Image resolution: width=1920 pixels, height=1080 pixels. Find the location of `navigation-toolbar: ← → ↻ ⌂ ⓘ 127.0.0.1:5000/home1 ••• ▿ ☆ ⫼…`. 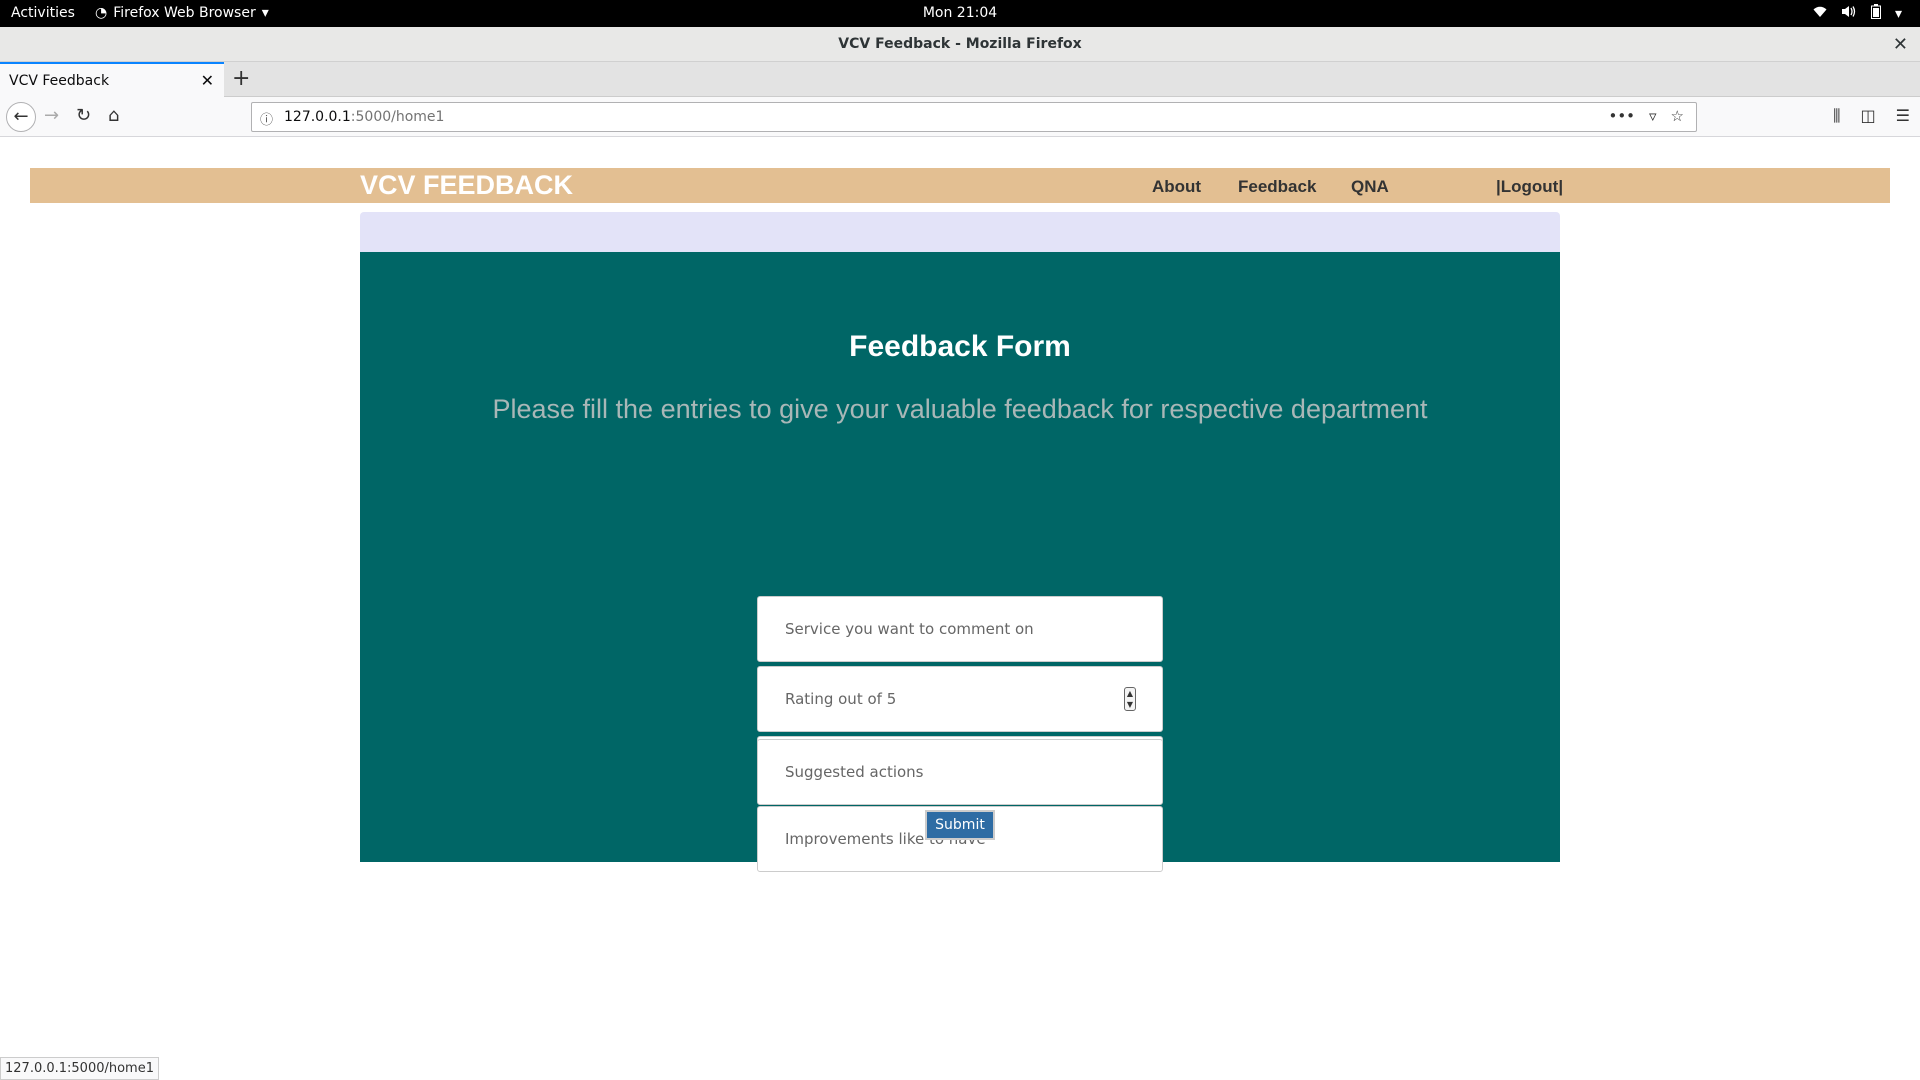

navigation-toolbar: ← → ↻ ⌂ ⓘ 127.0.0.1:5000/home1 ••• ▿ ☆ ⫼… is located at coordinates (960, 117).